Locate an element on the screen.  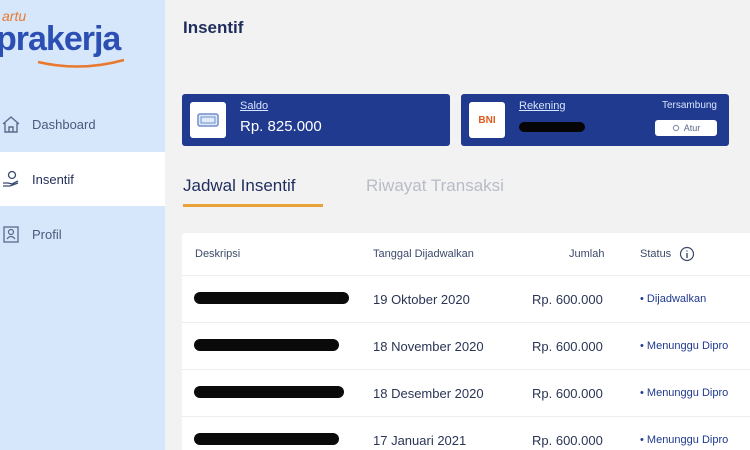
atur-label: Atur is located at coordinates (692, 128).